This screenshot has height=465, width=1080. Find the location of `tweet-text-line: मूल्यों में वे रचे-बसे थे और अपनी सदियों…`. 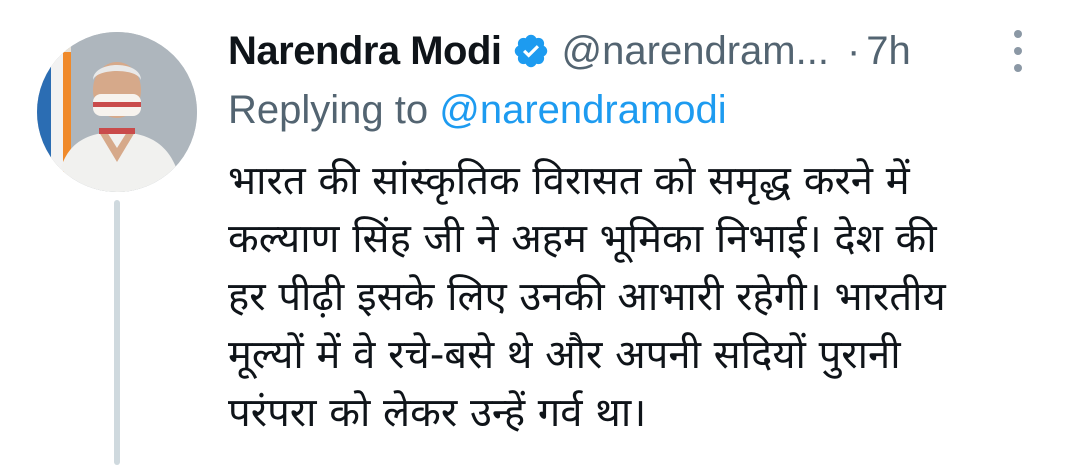

tweet-text-line: मूल्यों में वे रचे-बसे थे और अपनी सदियों… is located at coordinates (564, 355).